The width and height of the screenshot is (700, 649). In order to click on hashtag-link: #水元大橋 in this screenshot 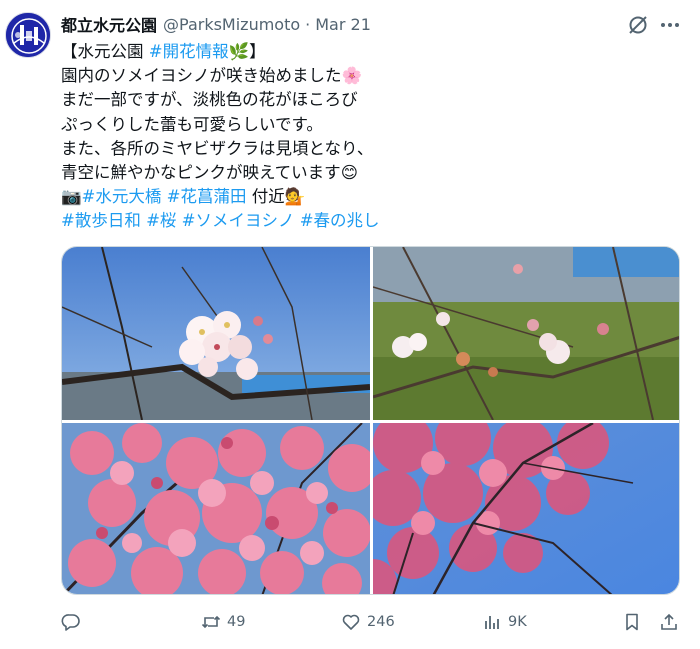, I will do `click(122, 196)`.